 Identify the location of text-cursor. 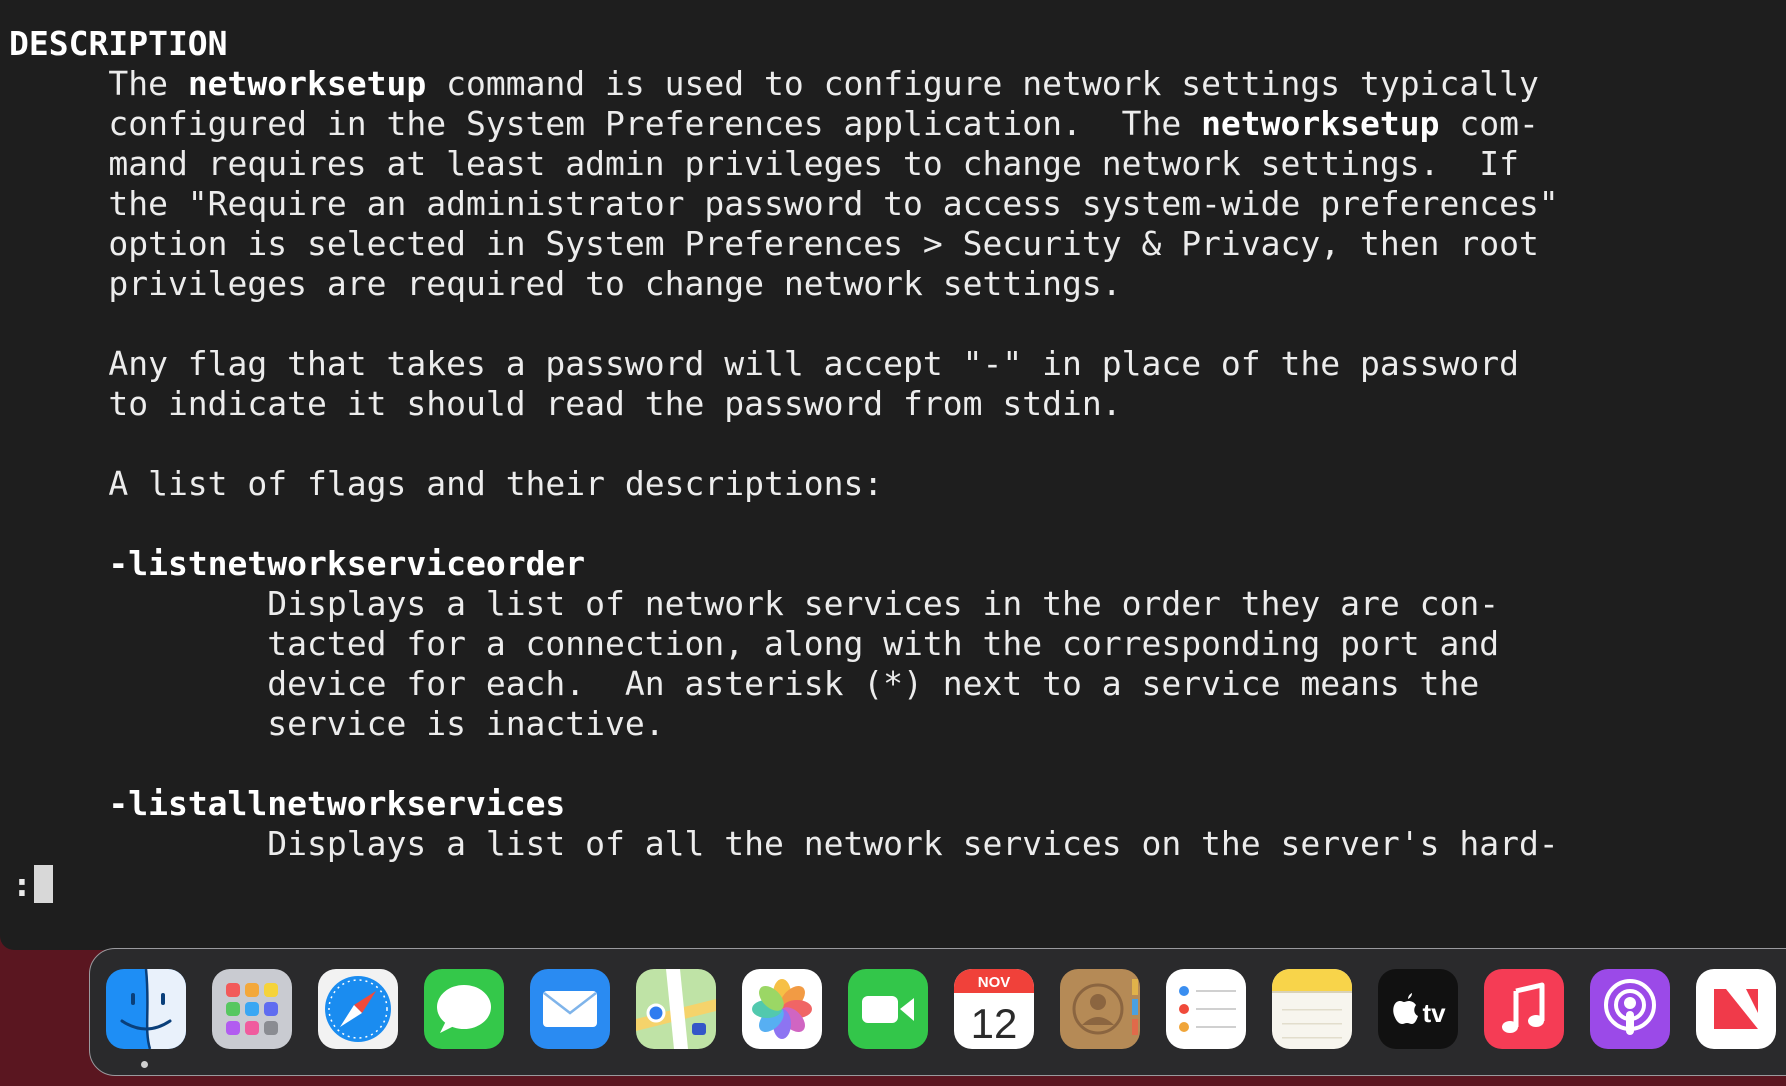
(43, 884).